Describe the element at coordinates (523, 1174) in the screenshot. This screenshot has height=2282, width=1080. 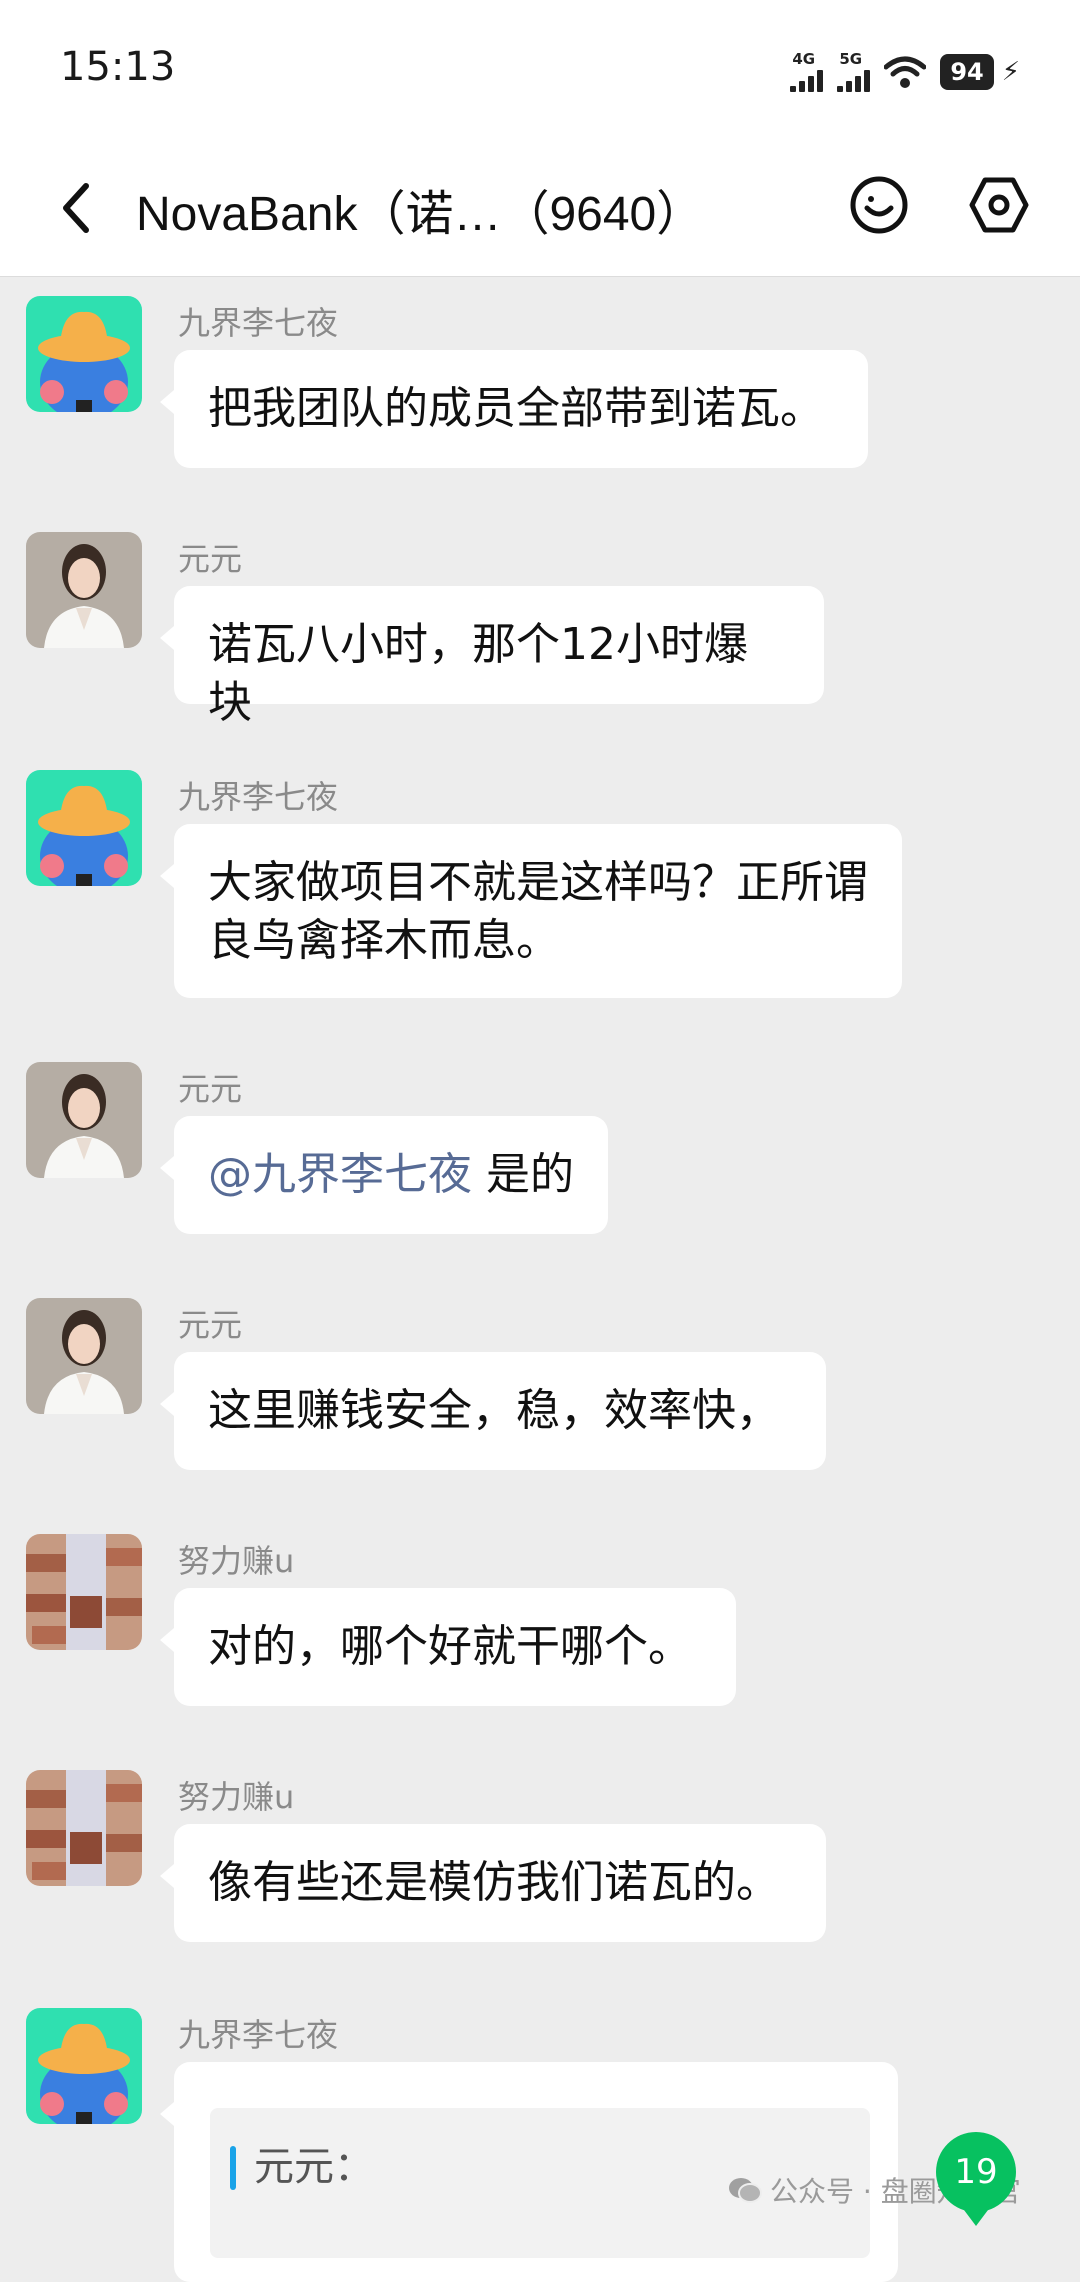
I see `message-text: 是的` at that location.